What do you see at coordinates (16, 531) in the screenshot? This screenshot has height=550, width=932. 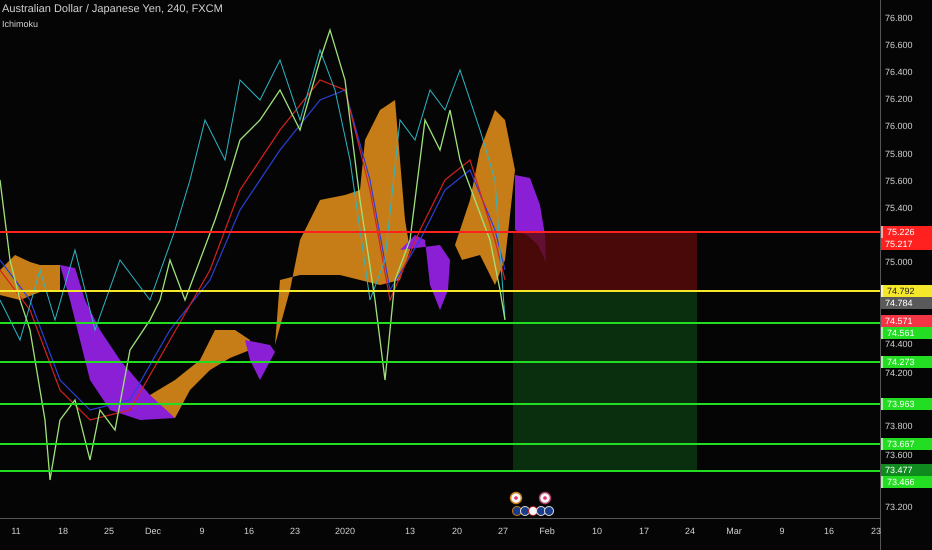 I see `date-tick-label: 11` at bounding box center [16, 531].